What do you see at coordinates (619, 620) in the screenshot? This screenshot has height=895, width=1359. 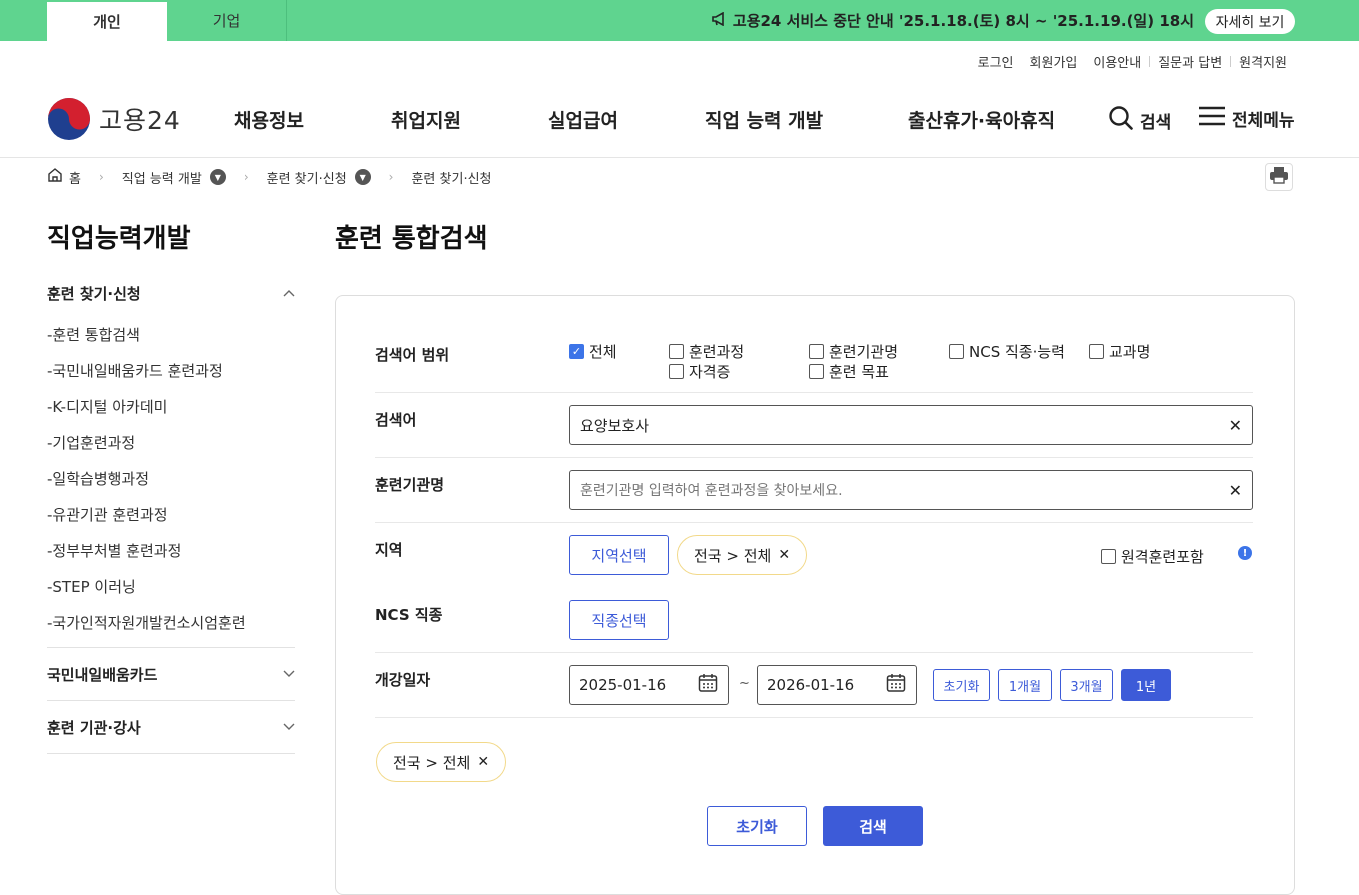 I see `ncs-select-button: 직종선택` at bounding box center [619, 620].